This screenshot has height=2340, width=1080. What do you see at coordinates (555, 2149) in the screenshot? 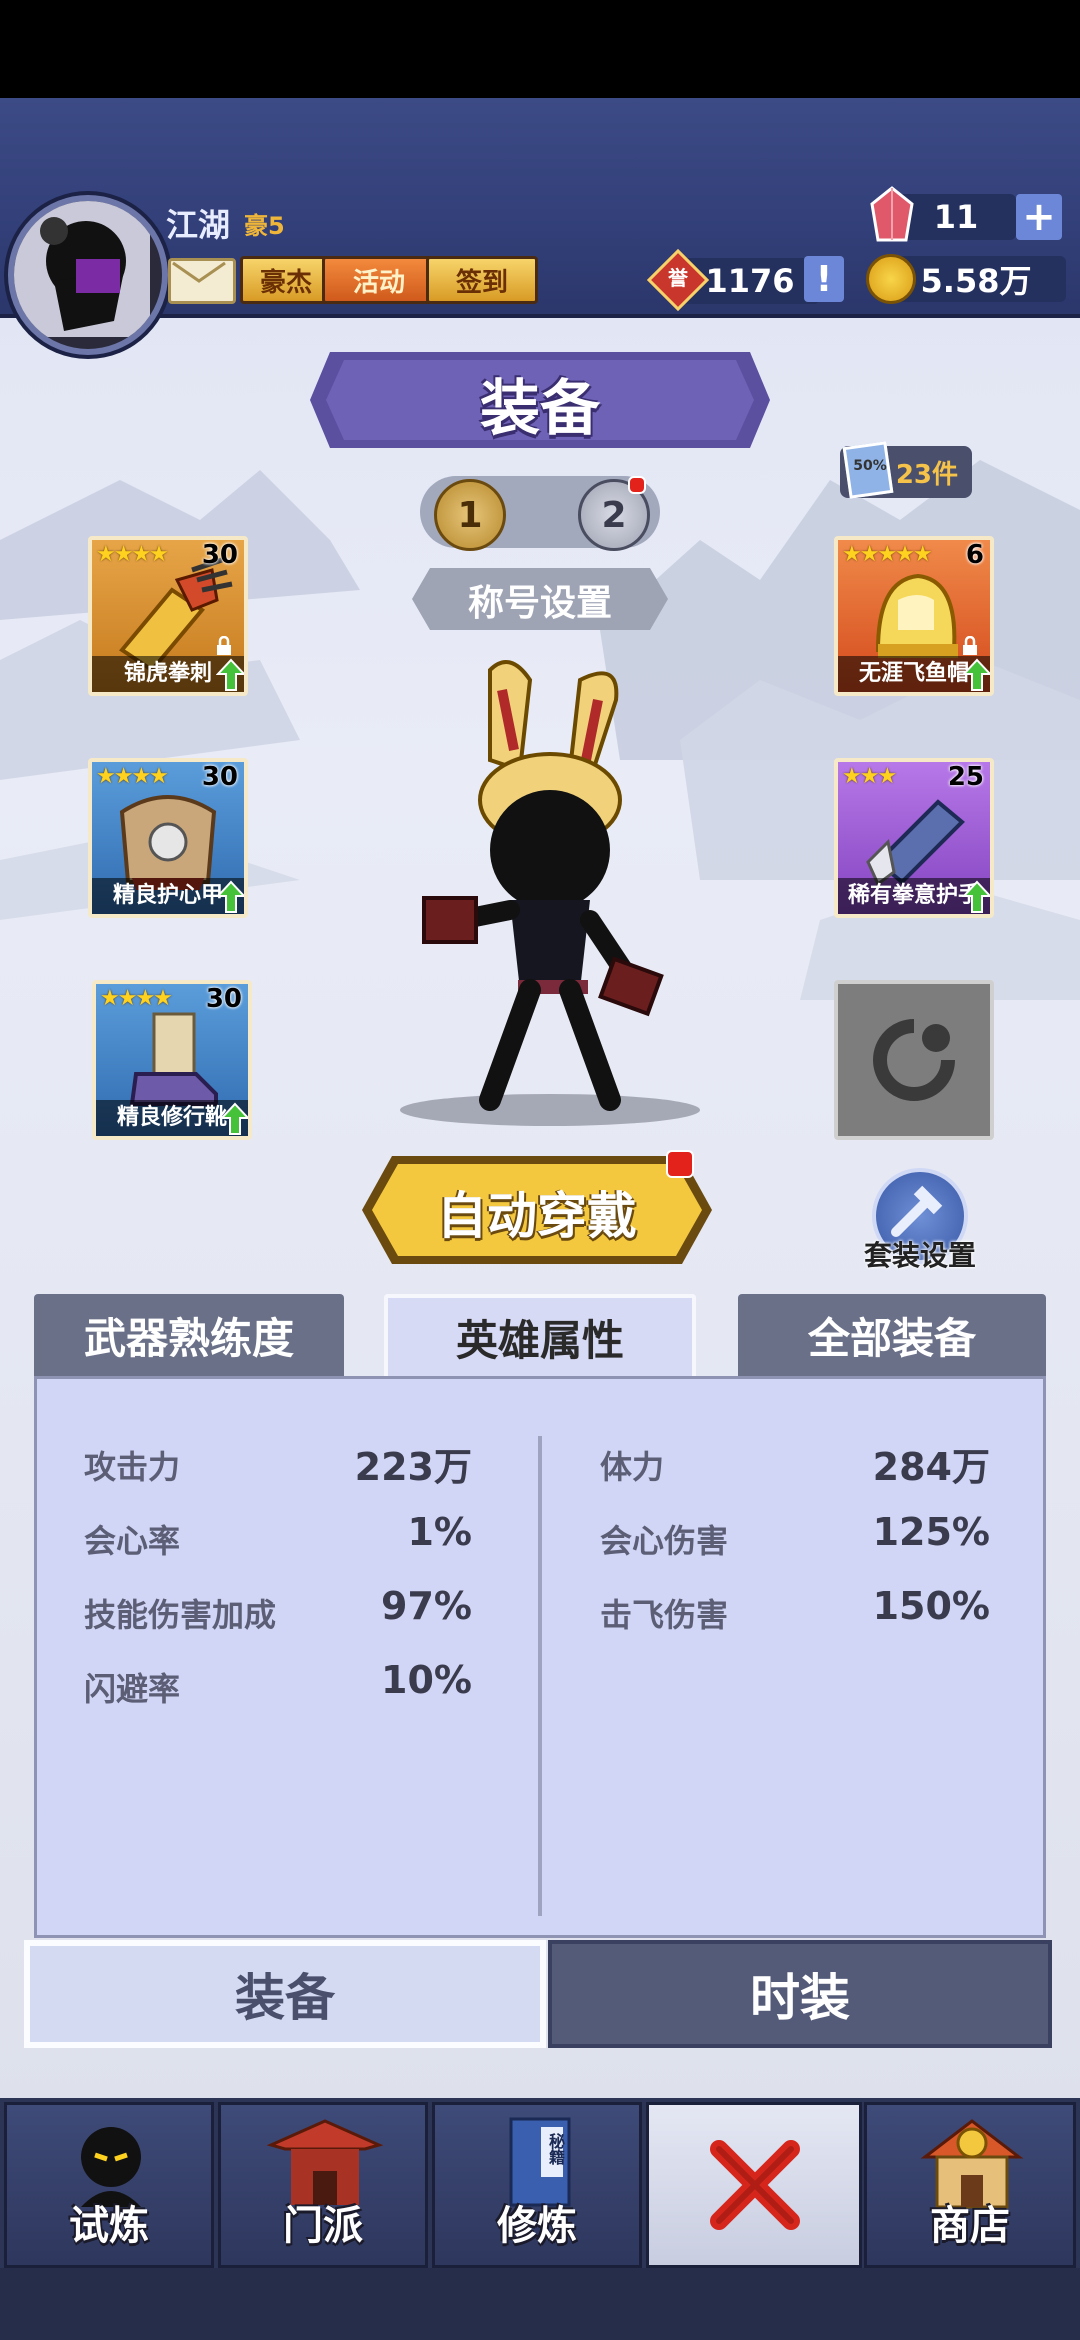
I see `book-cover-text: 秘籍` at bounding box center [555, 2149].